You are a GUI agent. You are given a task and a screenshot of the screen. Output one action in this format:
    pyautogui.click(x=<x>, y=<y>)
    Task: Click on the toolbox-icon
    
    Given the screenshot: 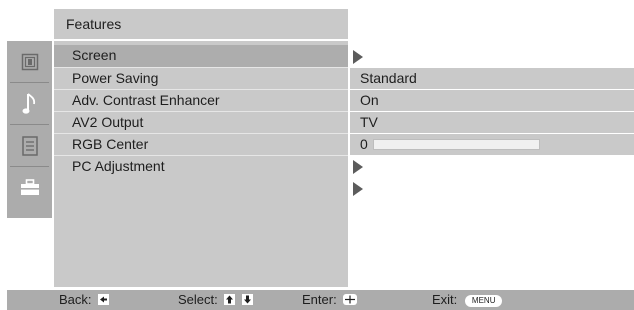 What is the action you would take?
    pyautogui.click(x=29, y=186)
    